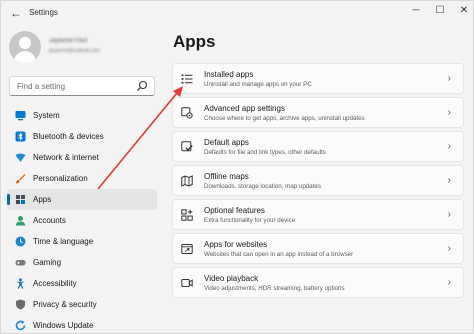 The image size is (474, 334). I want to click on accounts-icon, so click(20, 221).